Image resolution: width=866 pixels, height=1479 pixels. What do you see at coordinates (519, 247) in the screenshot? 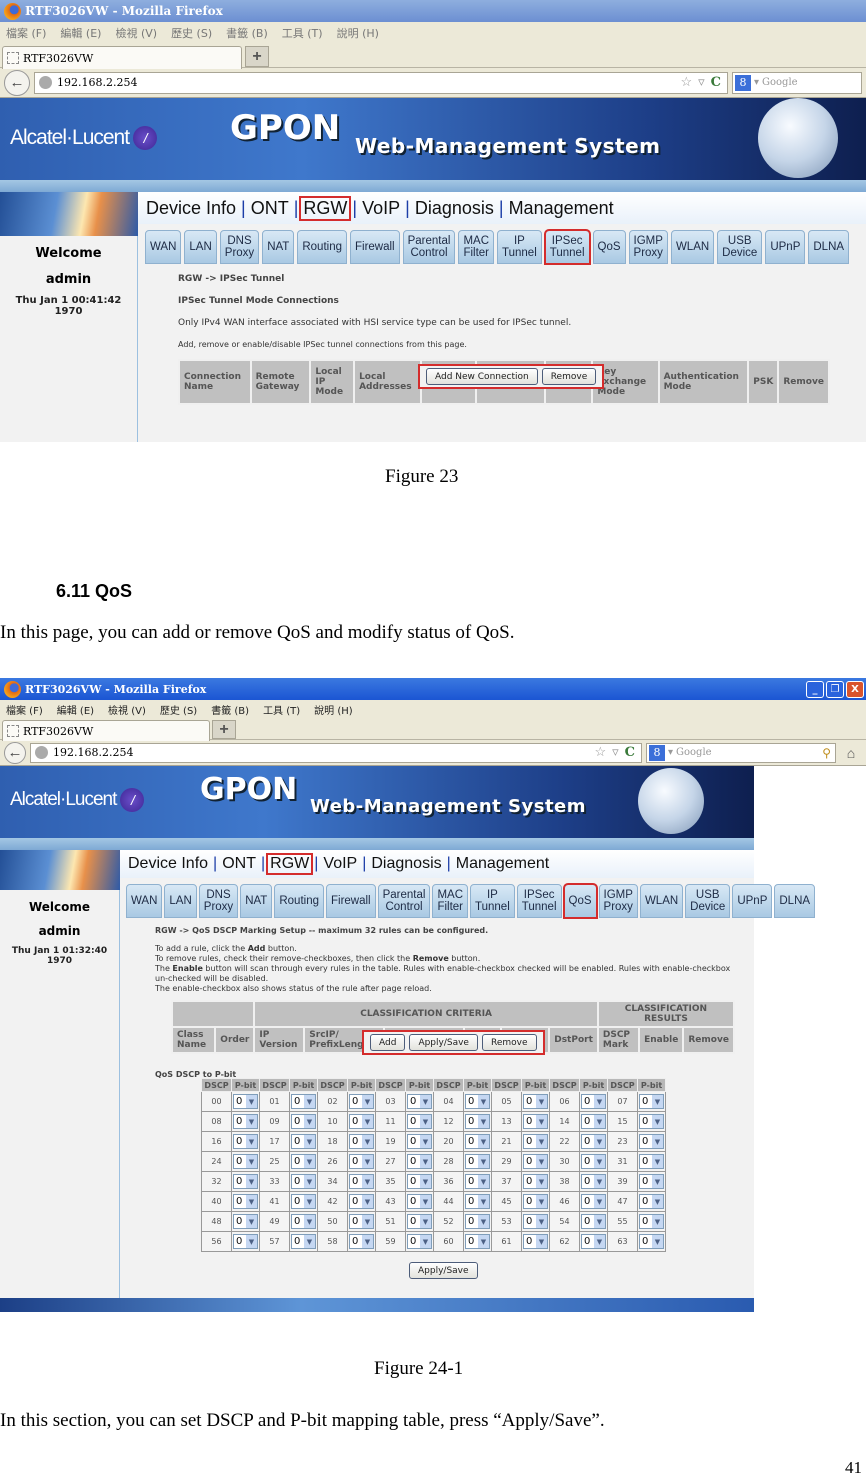
I see `sub-tab-ip-tunnel: IP Tunnel` at bounding box center [519, 247].